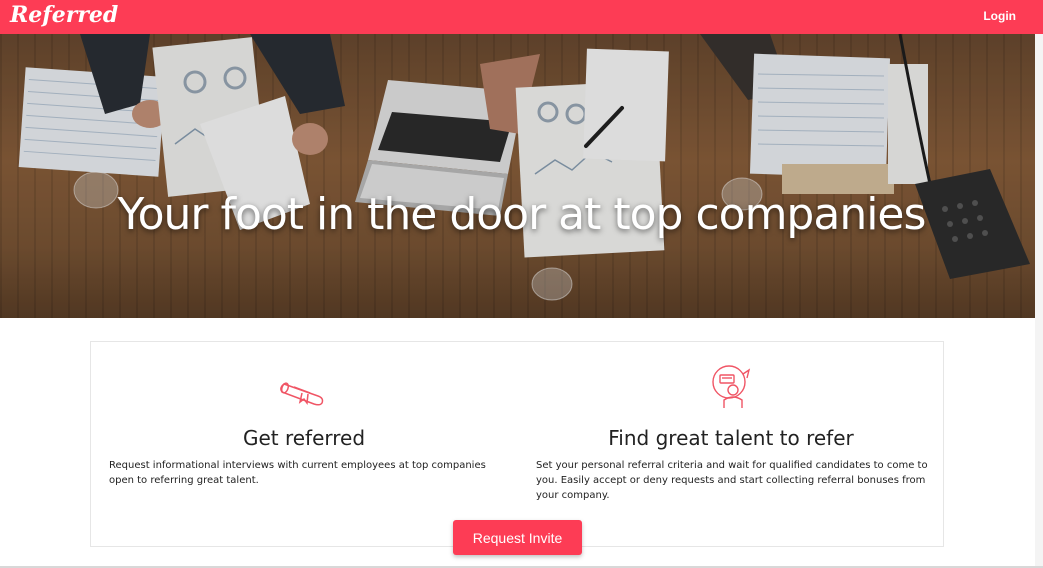 This screenshot has width=1043, height=568. I want to click on top-navbar: Referred Login, so click(521, 17).